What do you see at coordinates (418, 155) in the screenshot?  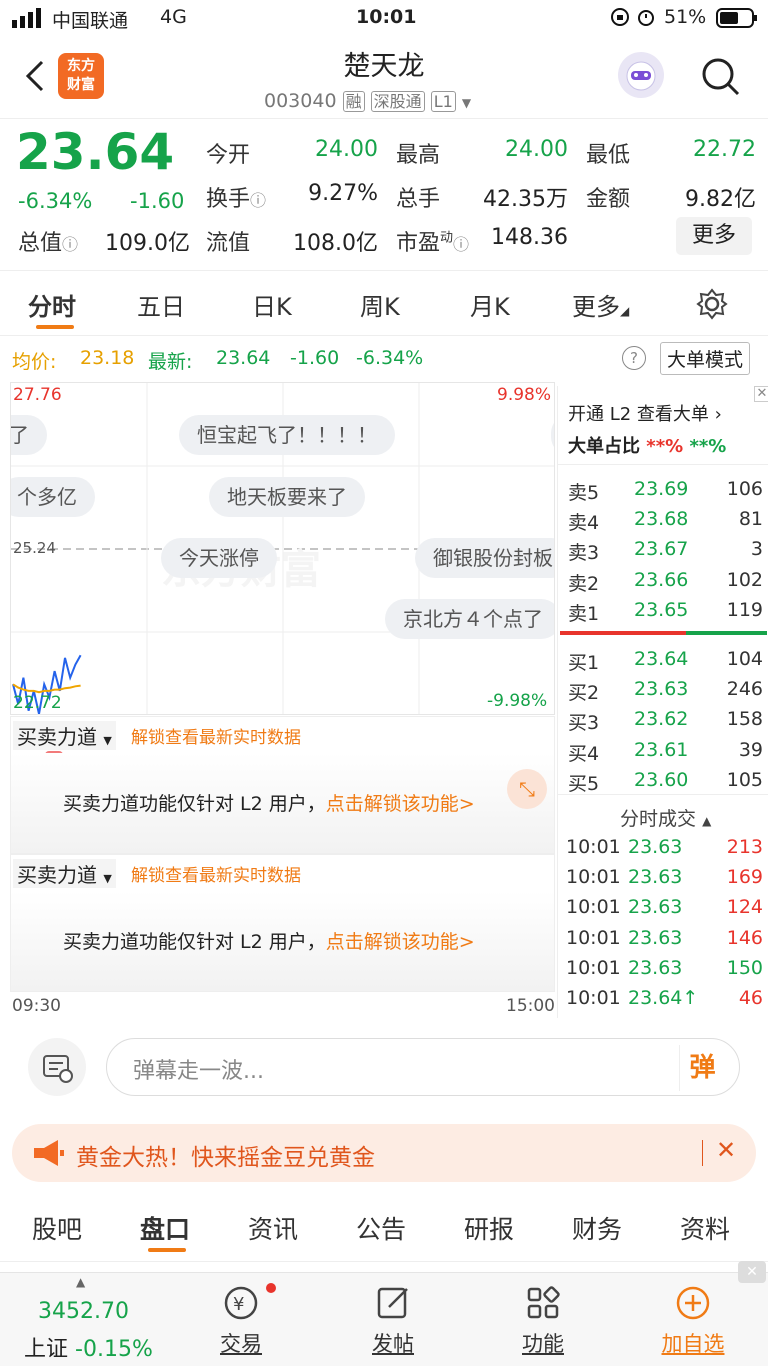 I see `high-label: 最高` at bounding box center [418, 155].